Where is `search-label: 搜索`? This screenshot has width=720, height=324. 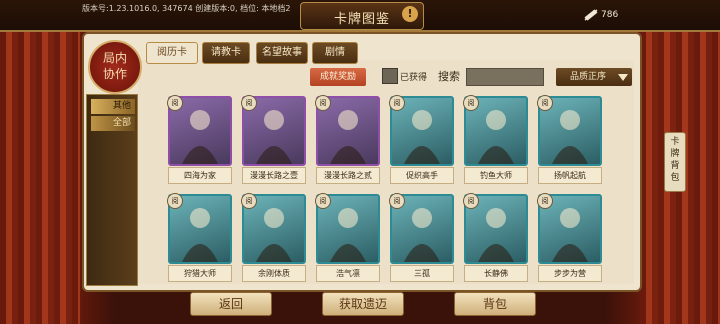 search-label: 搜索 is located at coordinates (449, 76).